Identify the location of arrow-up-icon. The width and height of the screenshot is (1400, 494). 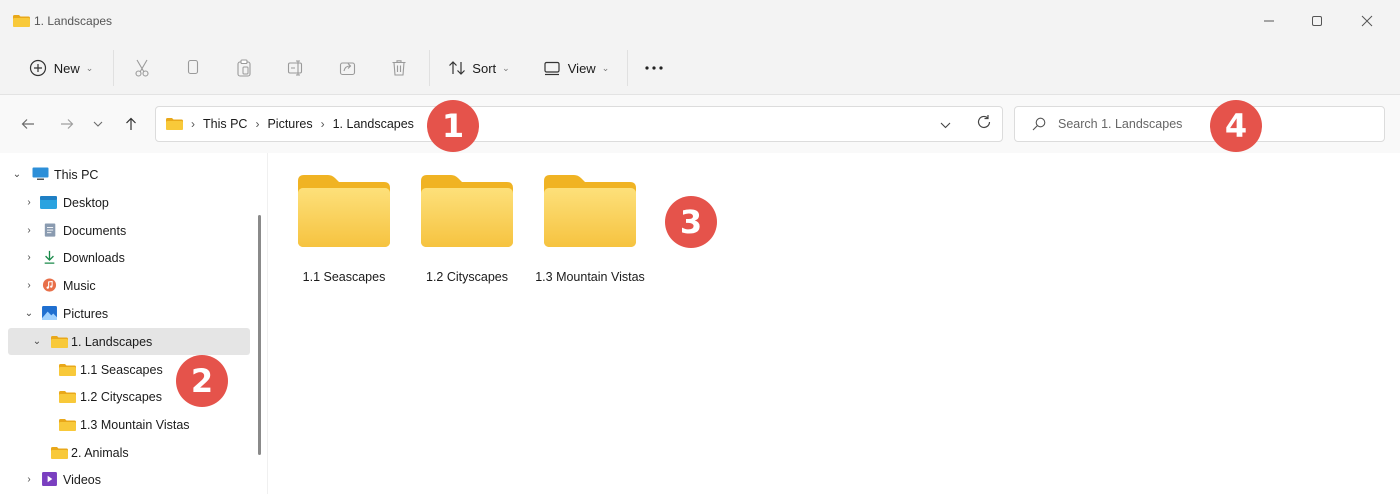
(131, 123).